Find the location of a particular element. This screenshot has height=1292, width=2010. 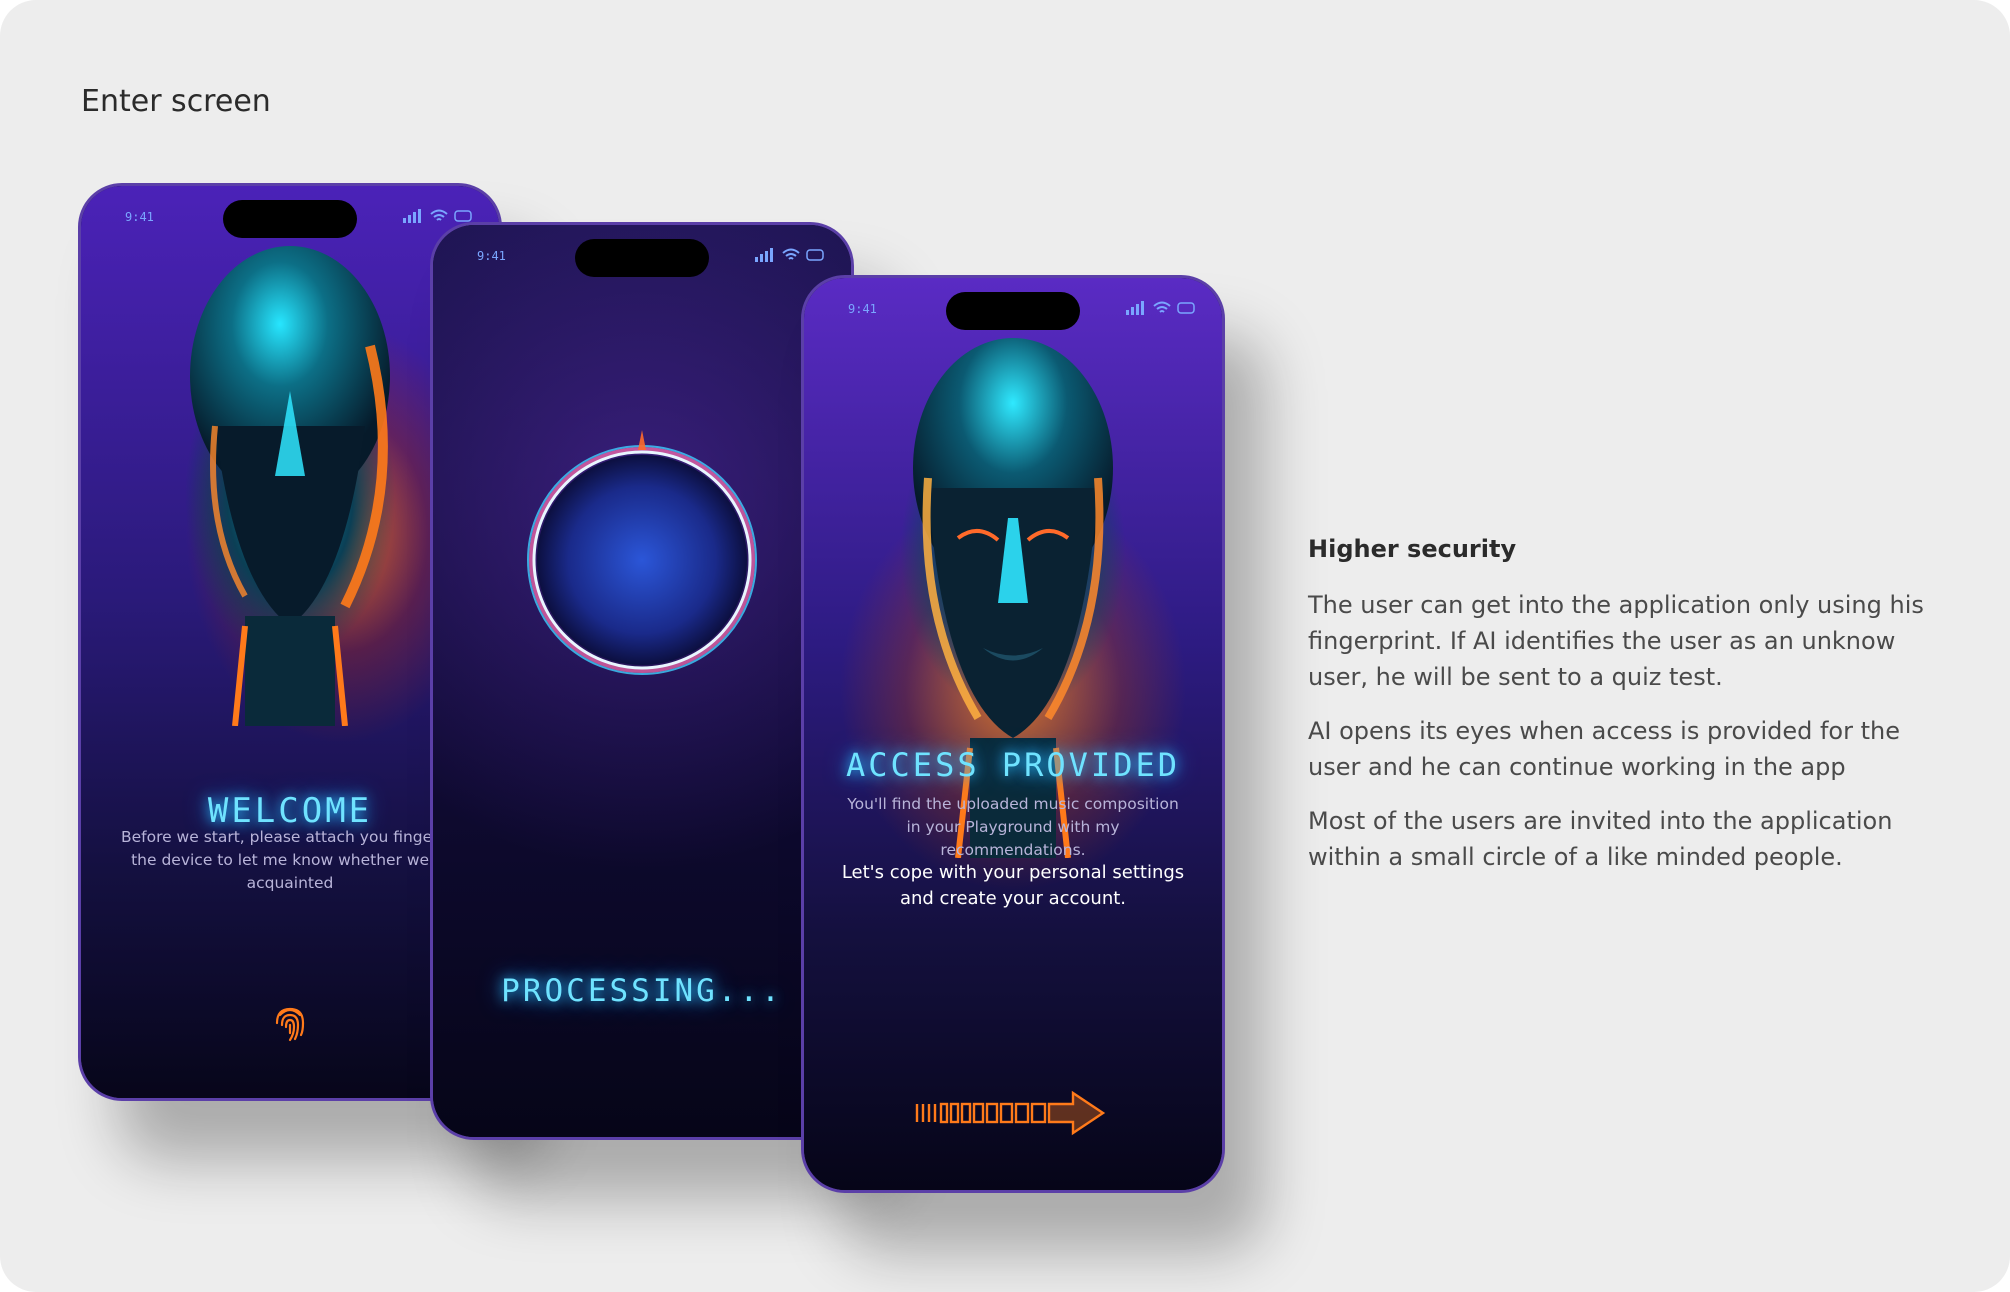

ai-head-illustration is located at coordinates (290, 476).